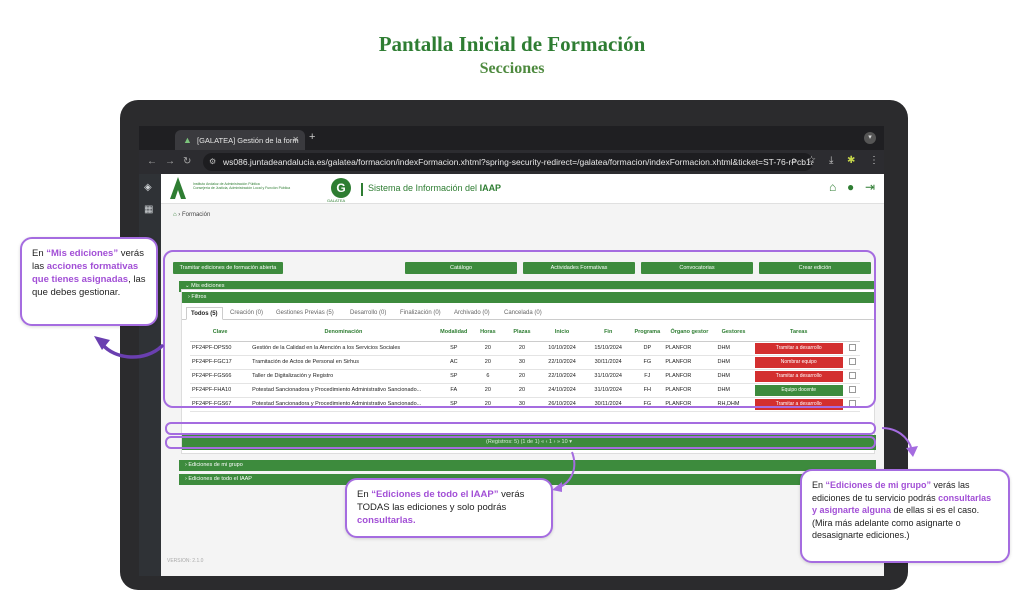  I want to click on version-label: VERSION: 2.1.0, so click(185, 561).